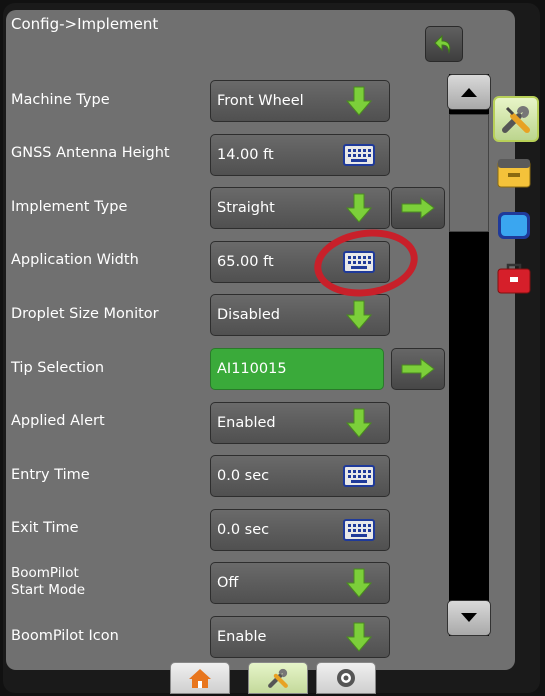 The width and height of the screenshot is (545, 696). Describe the element at coordinates (58, 421) in the screenshot. I see `setting-label: Applied Alert` at that location.